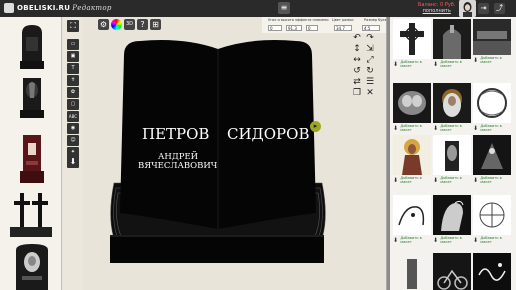 The height and width of the screenshot is (290, 516). Describe the element at coordinates (388, 153) in the screenshot. I see `gallery-scrollbar` at that location.